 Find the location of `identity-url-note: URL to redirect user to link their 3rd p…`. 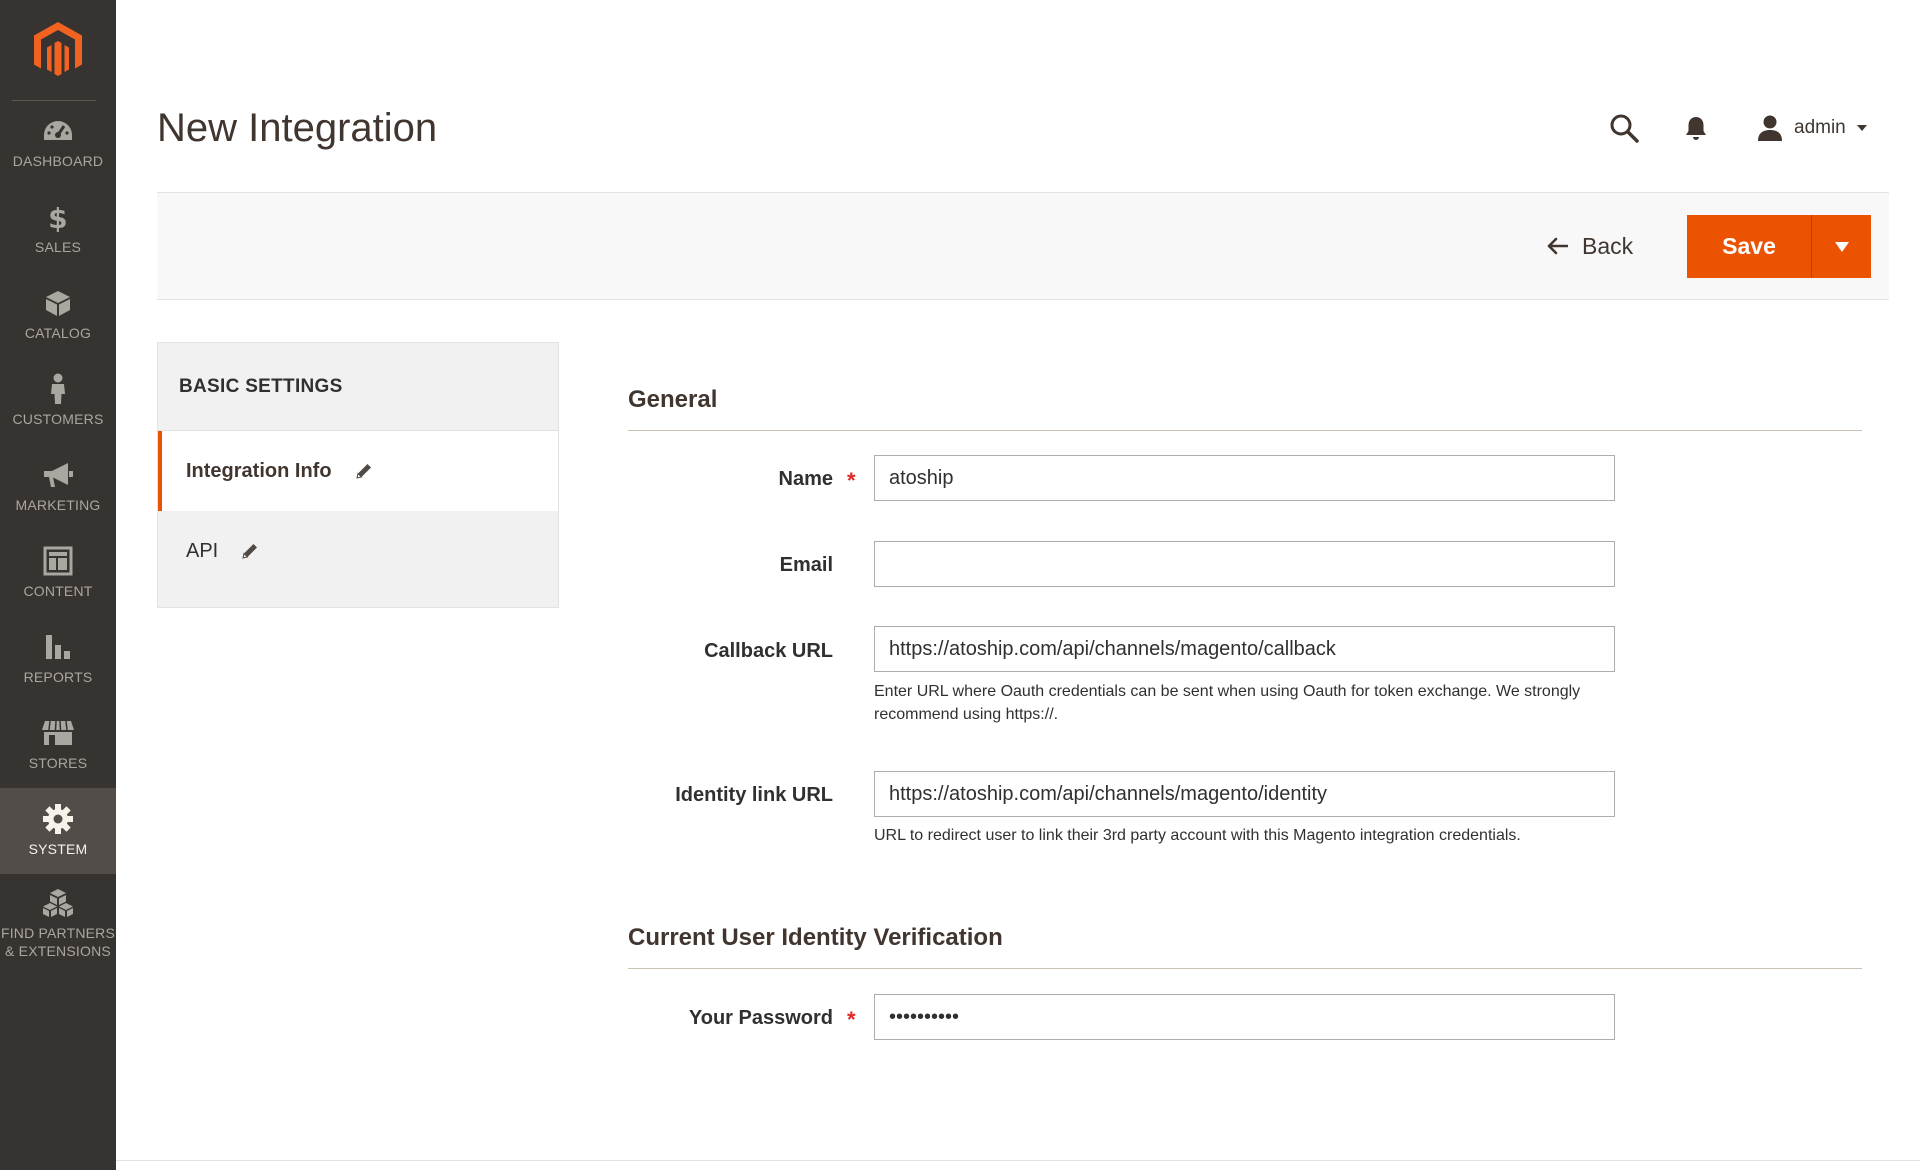

identity-url-note: URL to redirect user to link their 3rd p… is located at coordinates (1197, 835).